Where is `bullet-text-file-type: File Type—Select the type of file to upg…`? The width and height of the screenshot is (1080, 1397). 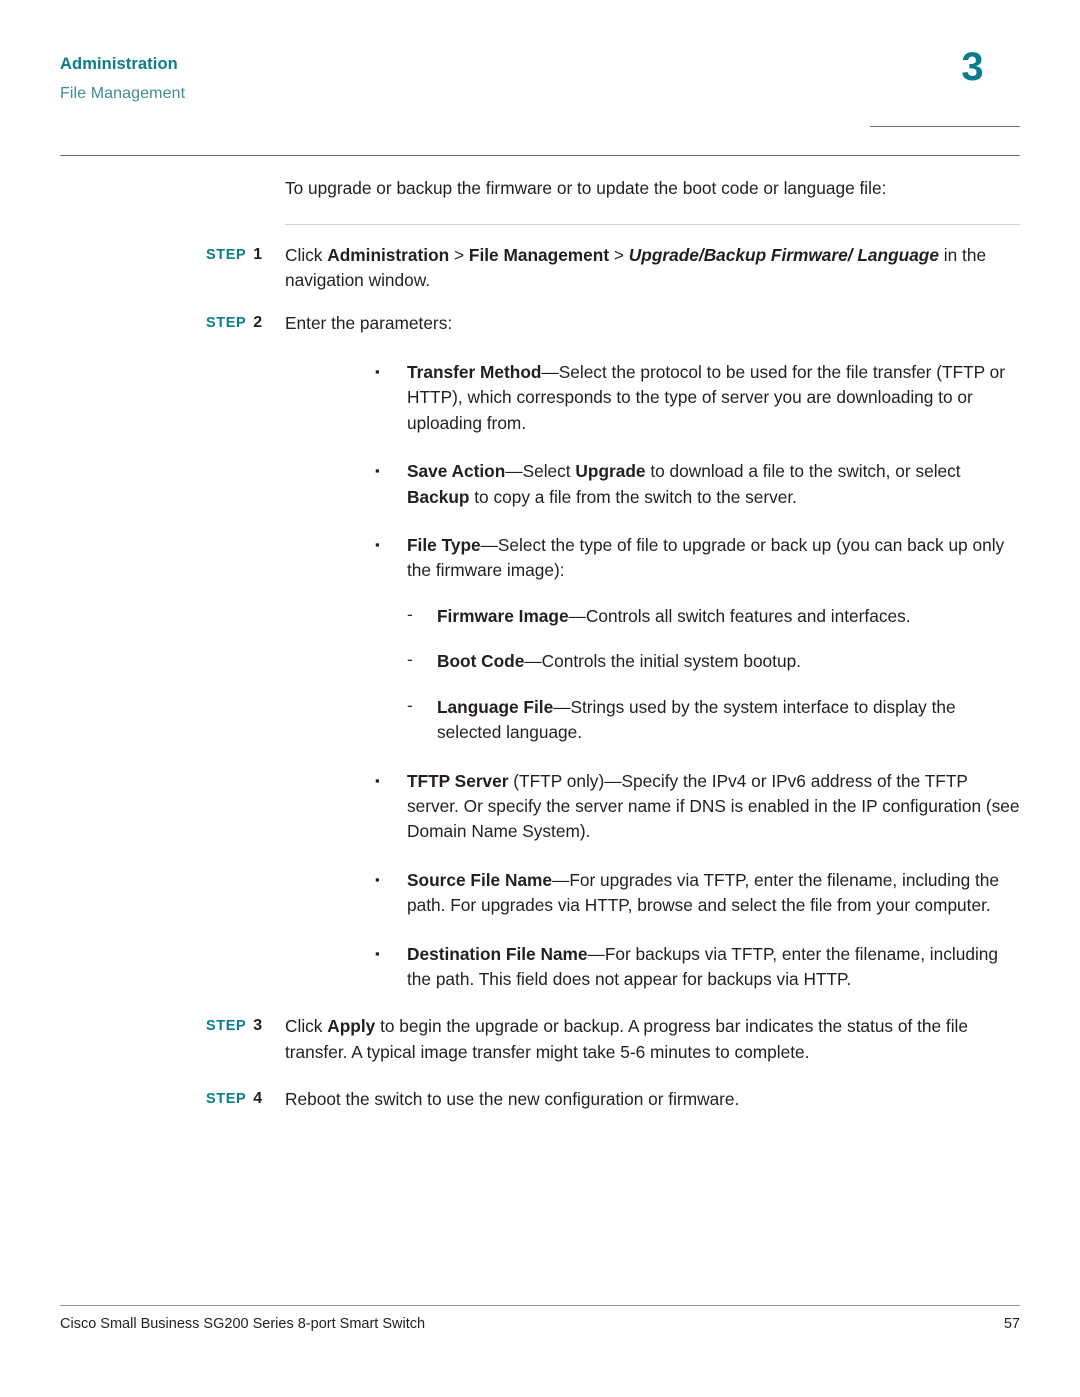
bullet-text-file-type: File Type—Select the type of file to upg… is located at coordinates (713, 558).